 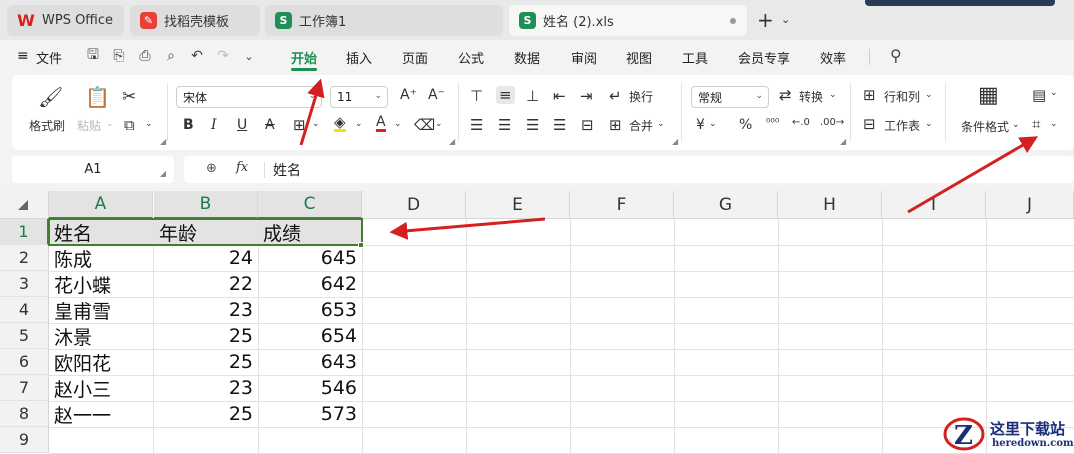 I want to click on paste-button: 粘贴, so click(x=89, y=125).